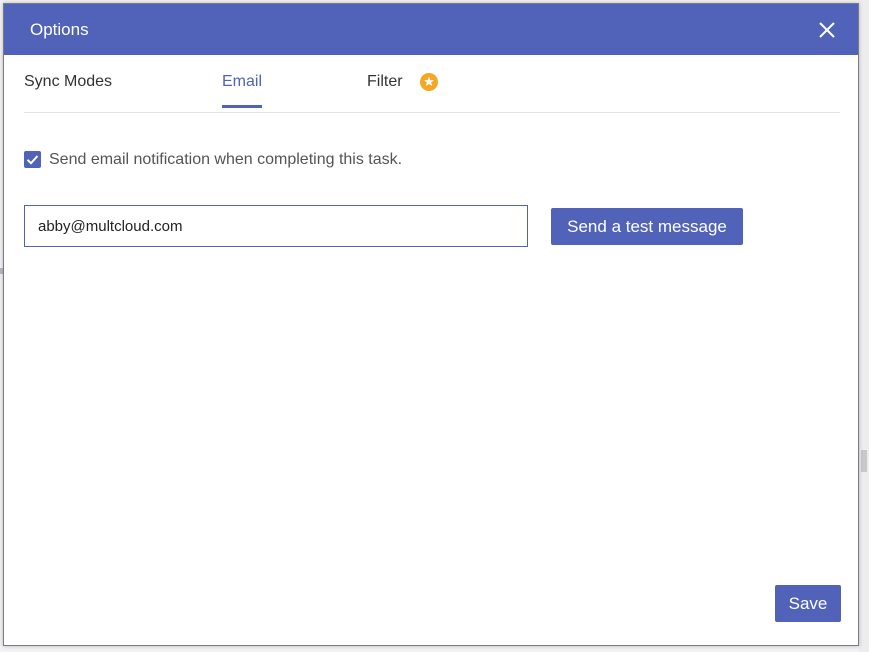  I want to click on premium-star-icon, so click(429, 82).